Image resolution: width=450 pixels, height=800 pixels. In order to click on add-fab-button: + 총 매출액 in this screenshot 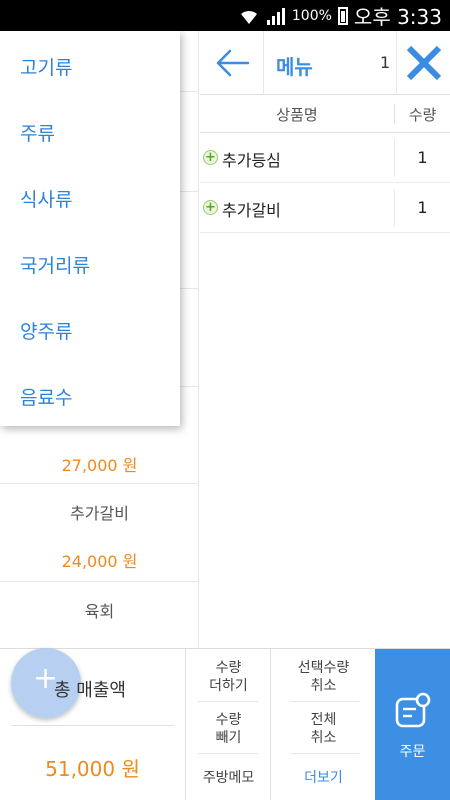, I will do `click(68, 683)`.